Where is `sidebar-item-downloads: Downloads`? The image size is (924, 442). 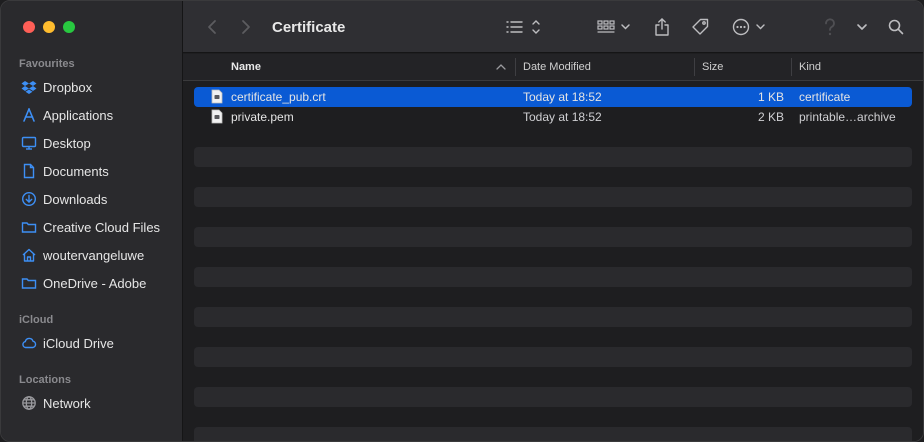
sidebar-item-downloads: Downloads is located at coordinates (94, 199).